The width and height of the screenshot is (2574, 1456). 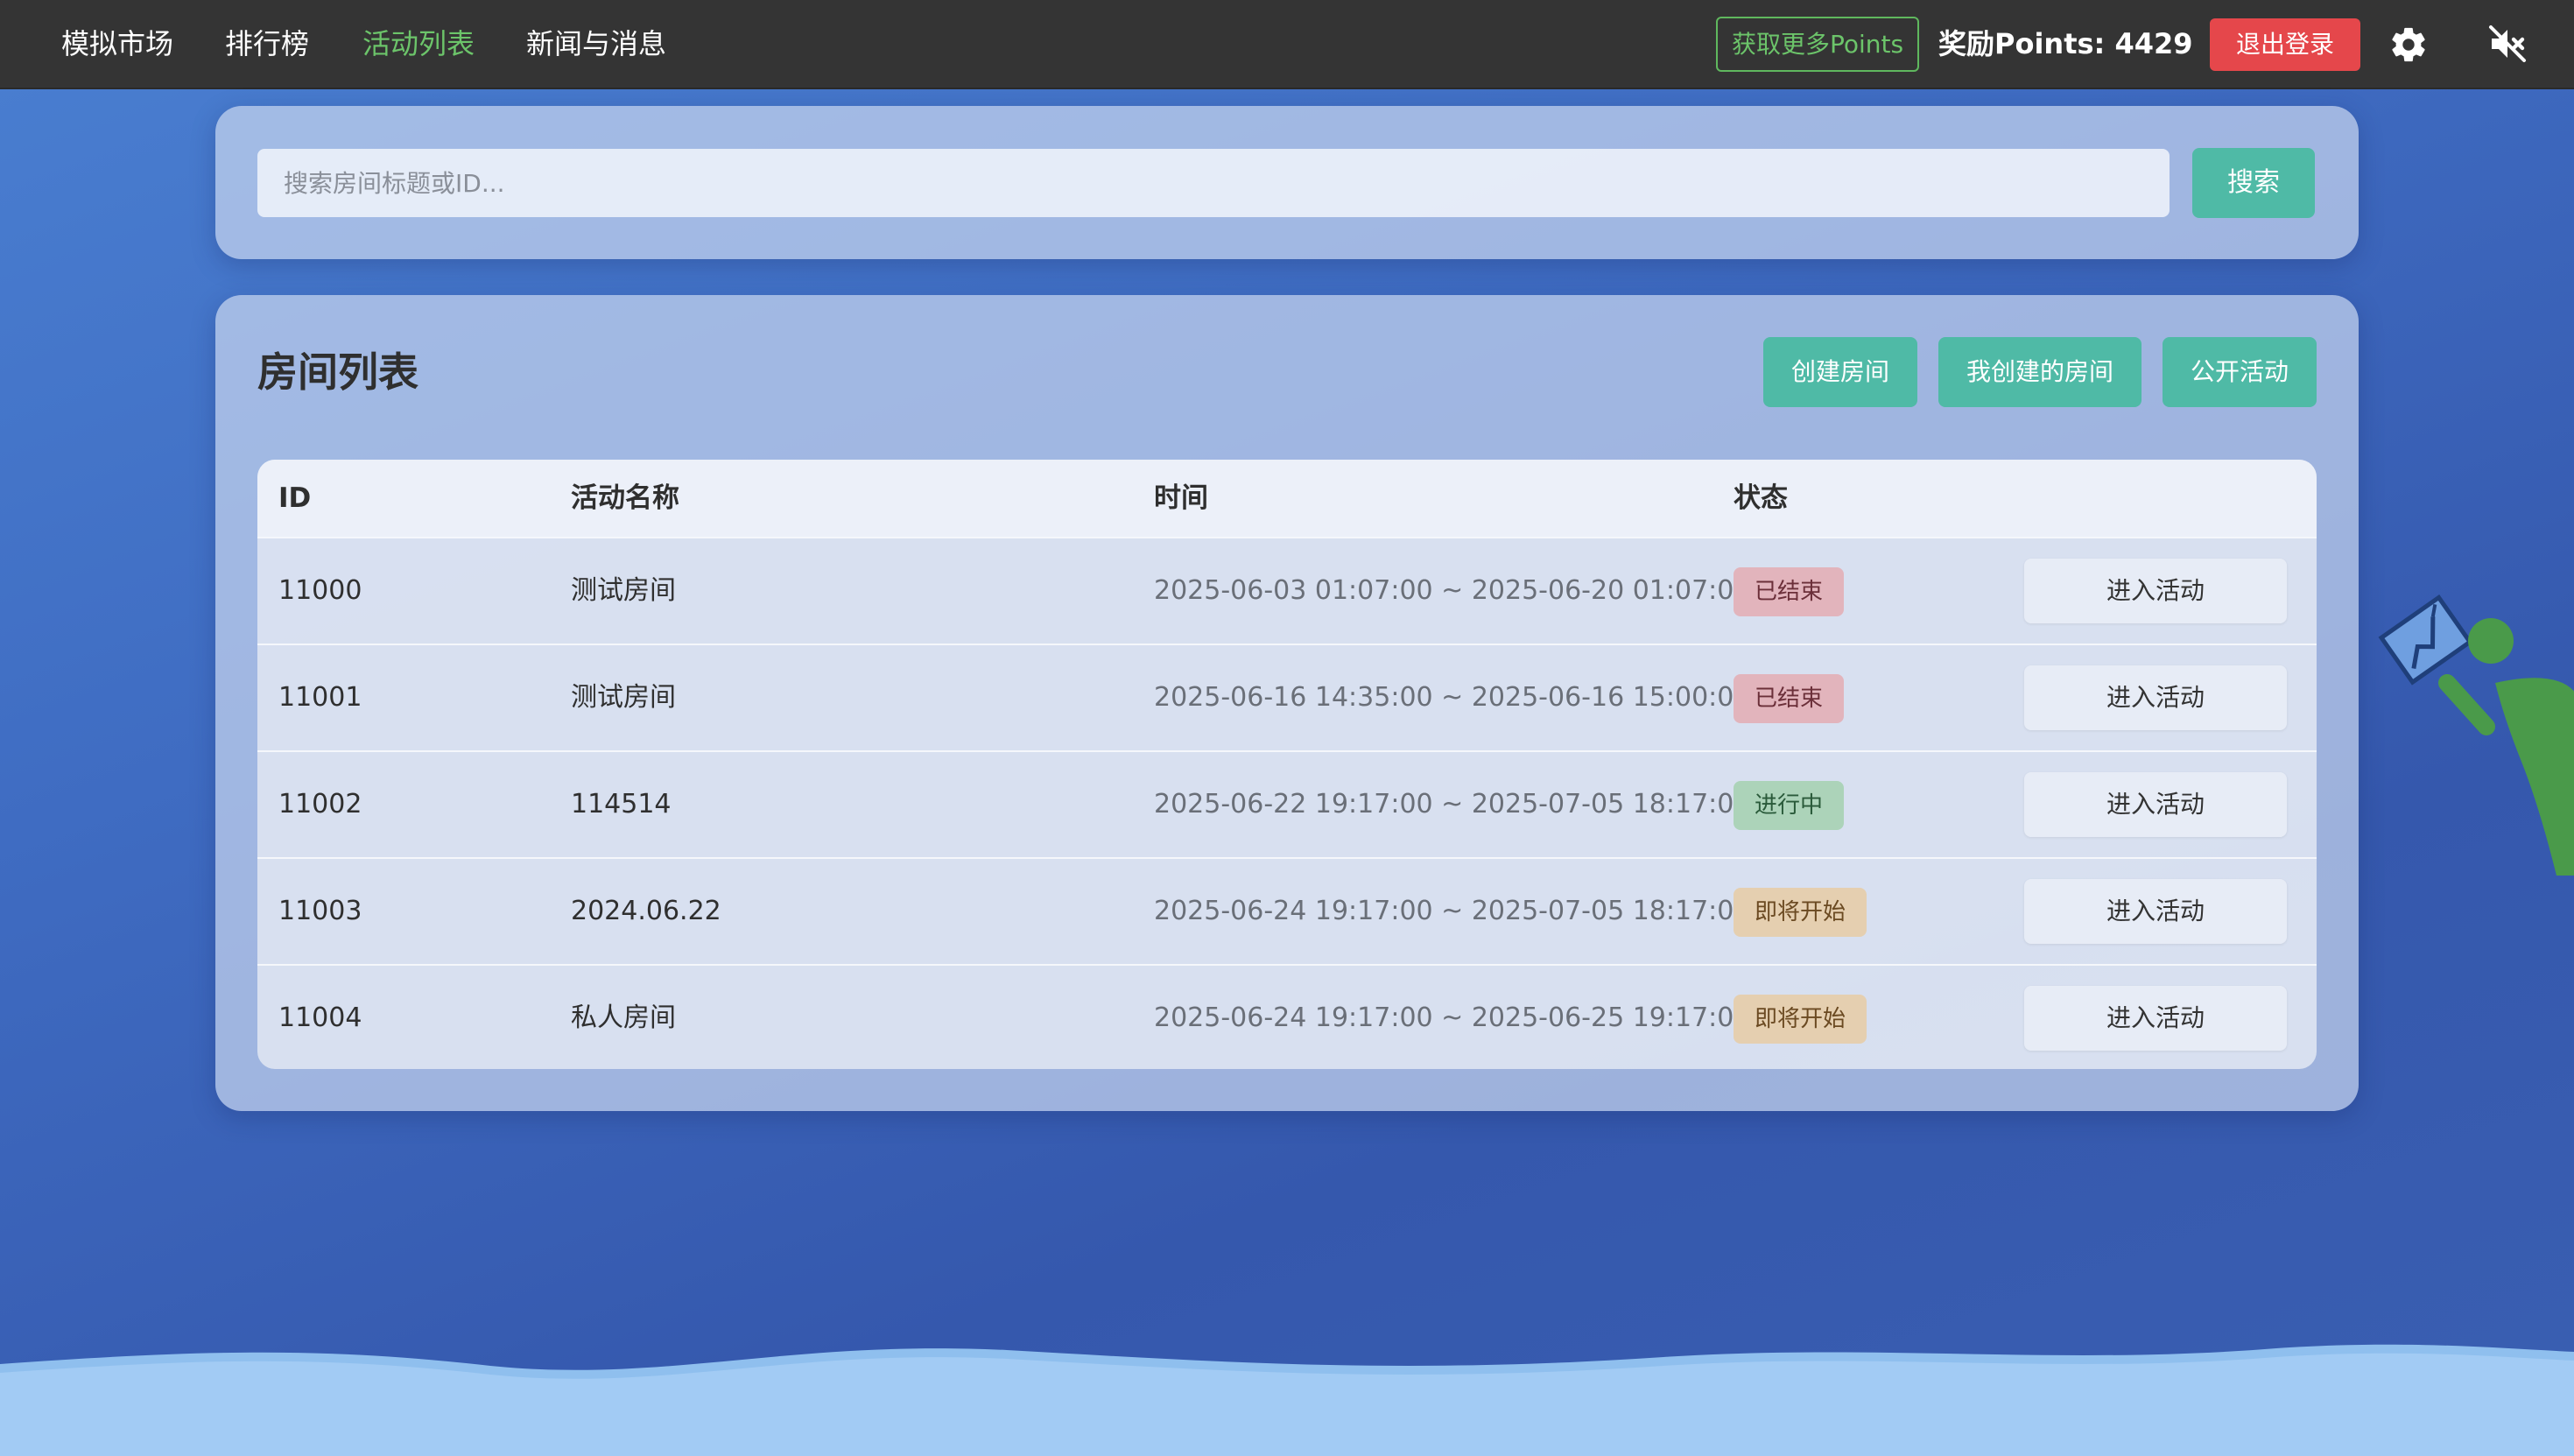 What do you see at coordinates (320, 804) in the screenshot?
I see `room-id: 11002` at bounding box center [320, 804].